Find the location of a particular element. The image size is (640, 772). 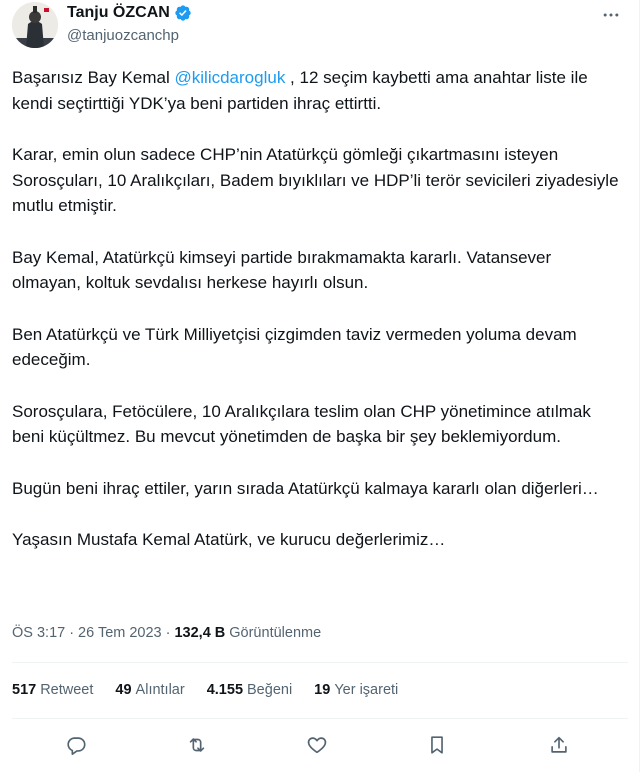

author-handle: @tanjuozcanchp is located at coordinates (123, 35).